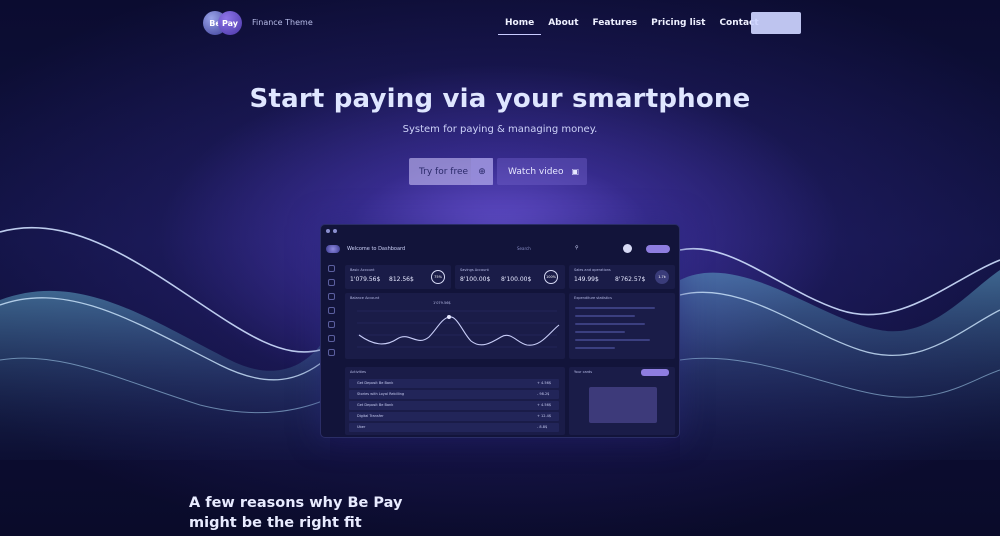 The image size is (1000, 536). Describe the element at coordinates (376, 249) in the screenshot. I see `dashboard-welcome: Welcome to Dashboard` at that location.